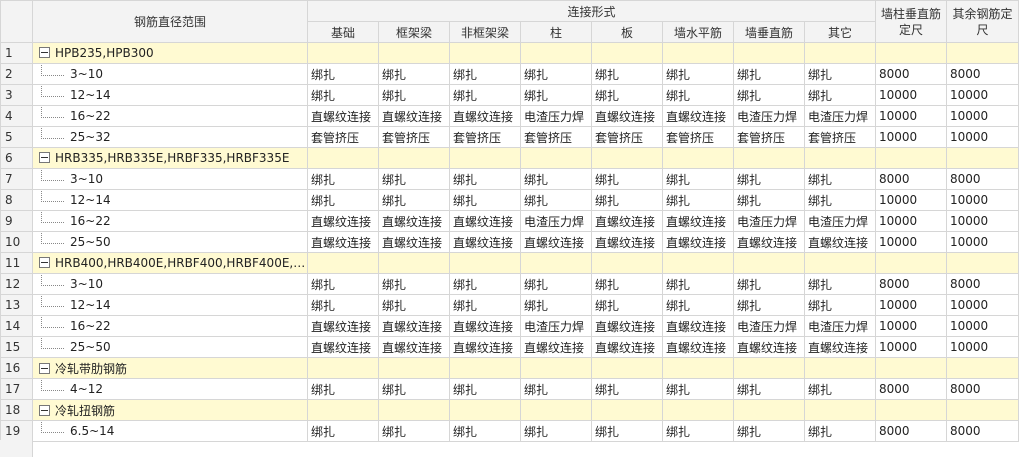 Image resolution: width=1033 pixels, height=457 pixels. I want to click on group-row: 1 HPB235,HPB300, so click(510, 53).